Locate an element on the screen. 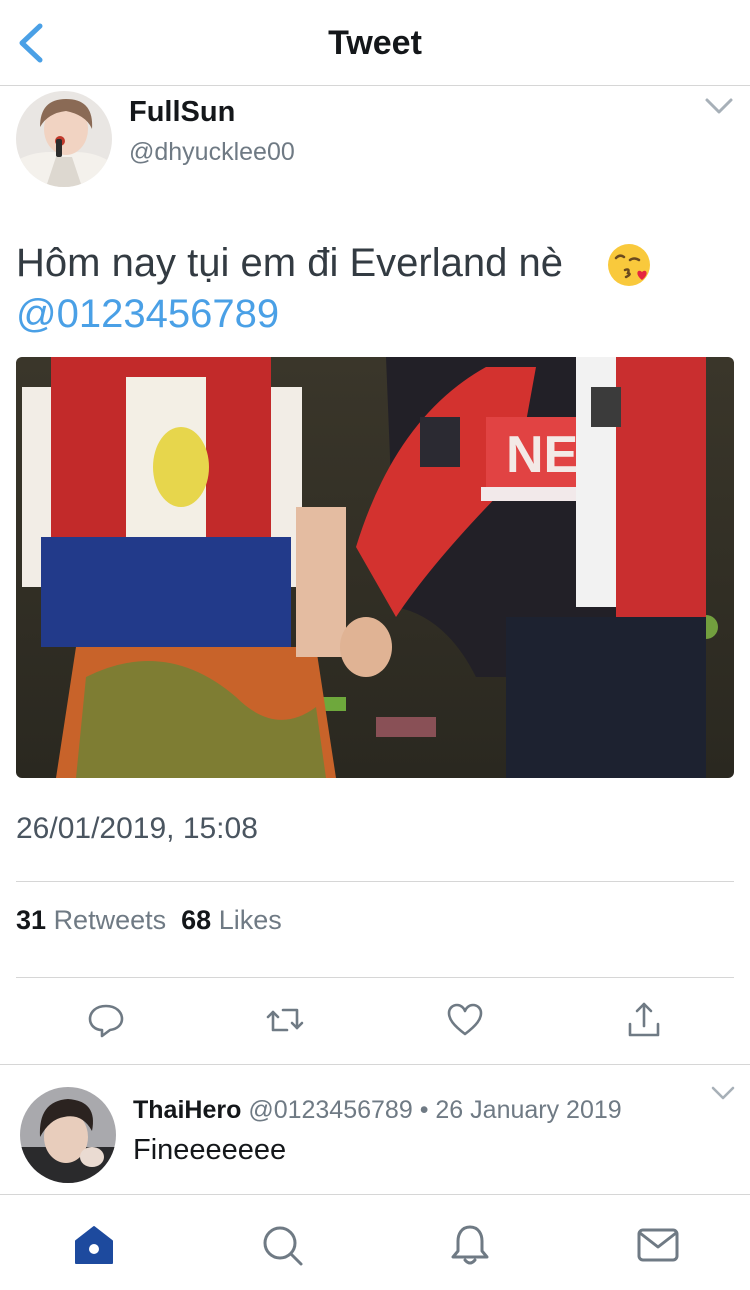 The width and height of the screenshot is (750, 1290). kissing-face-emoji is located at coordinates (629, 265).